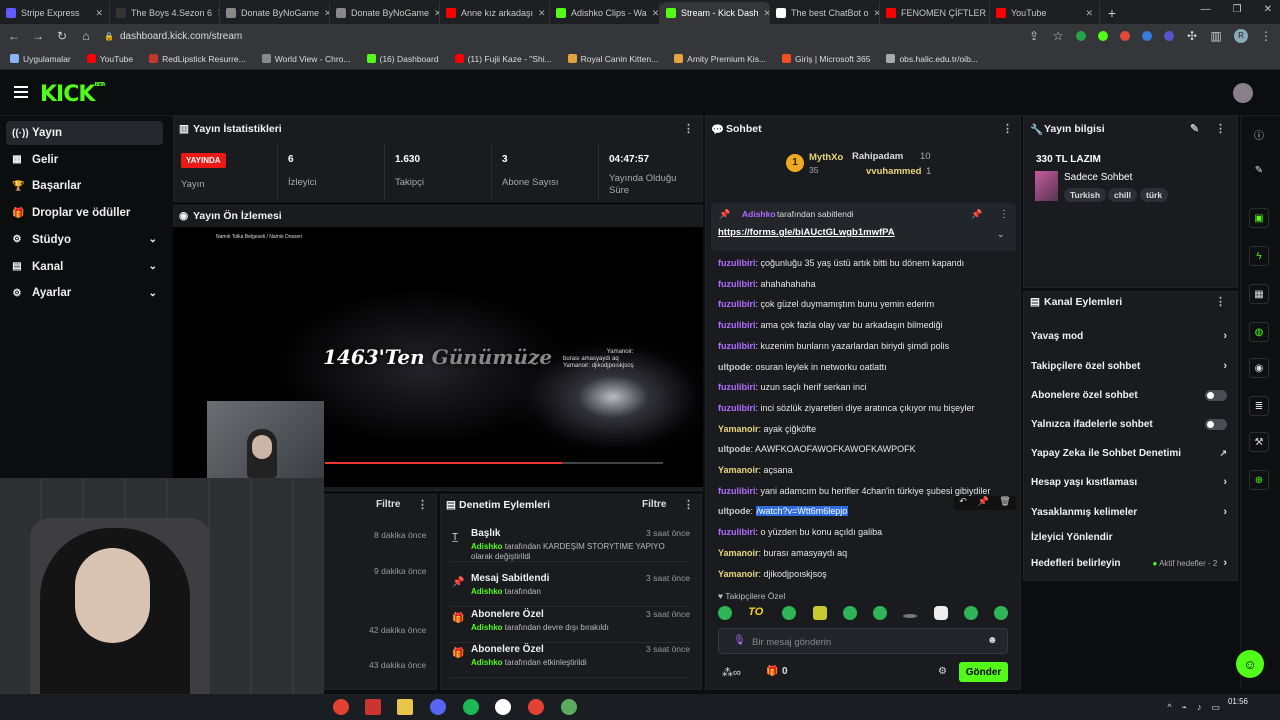  I want to click on chat-bubble-icon: ◍, so click(1259, 332).